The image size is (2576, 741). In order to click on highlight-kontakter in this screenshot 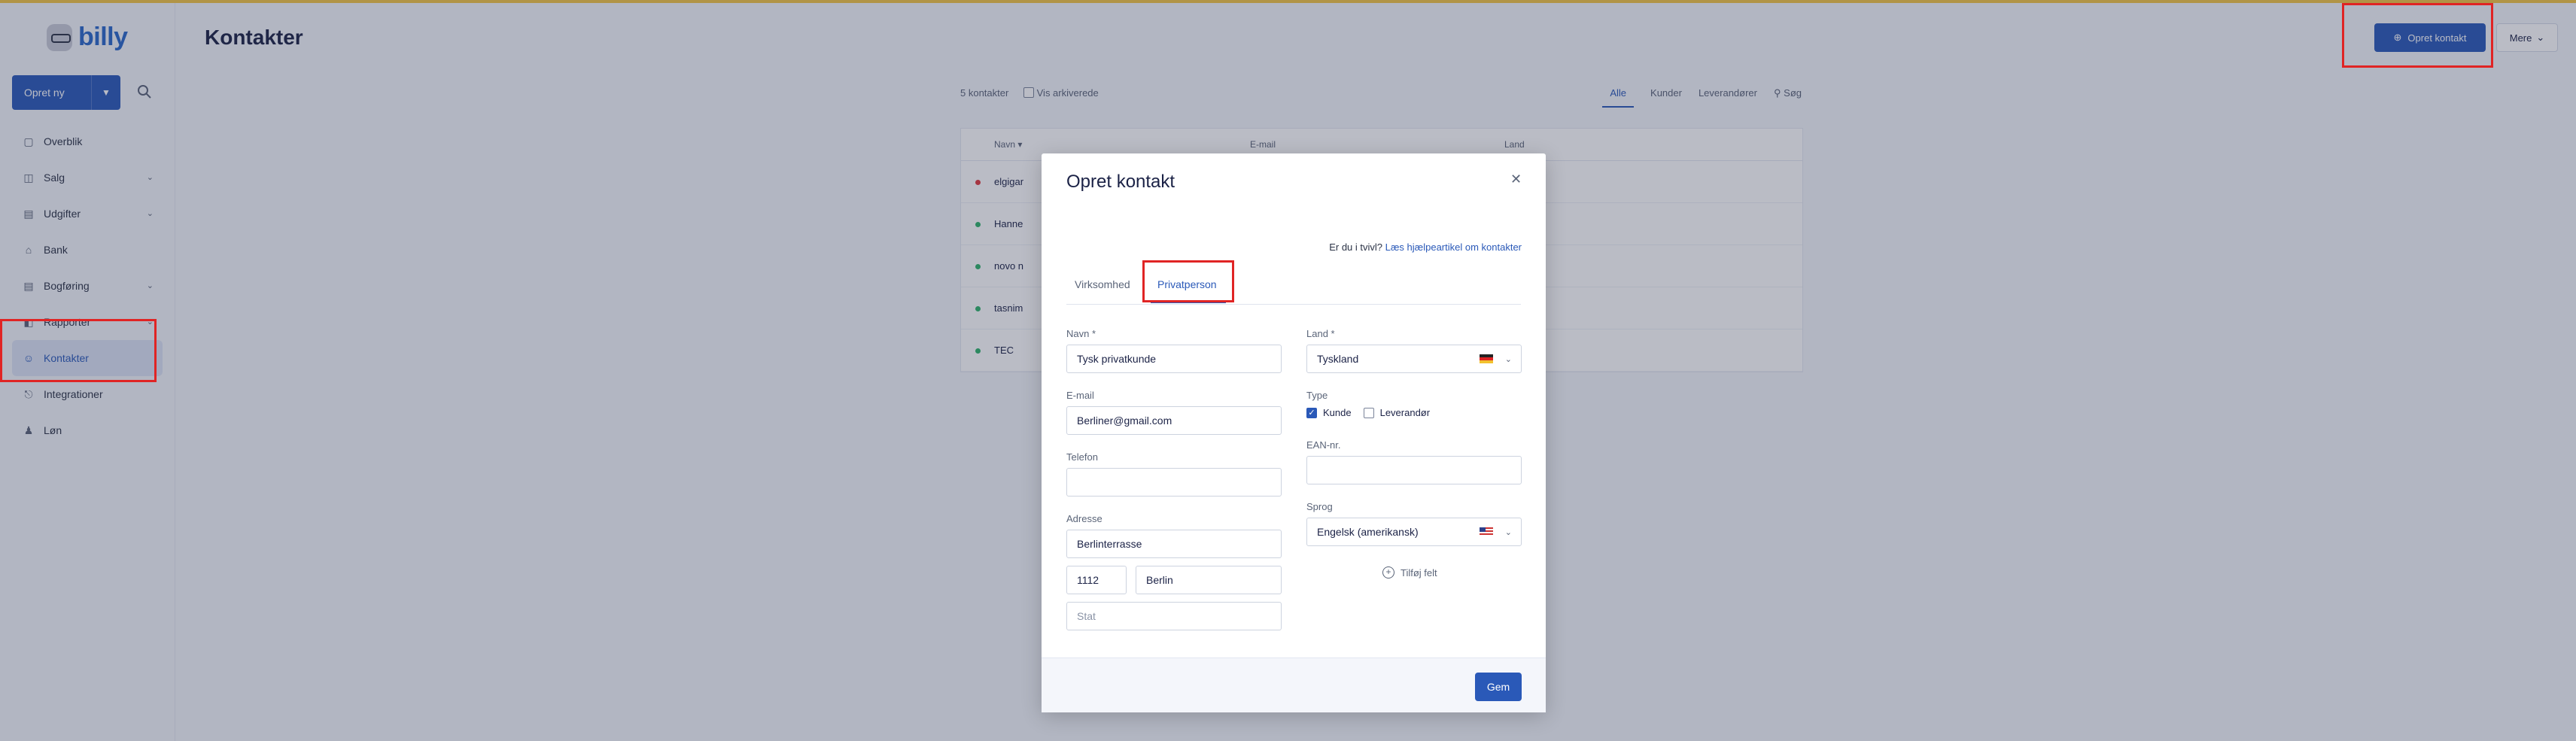, I will do `click(78, 350)`.